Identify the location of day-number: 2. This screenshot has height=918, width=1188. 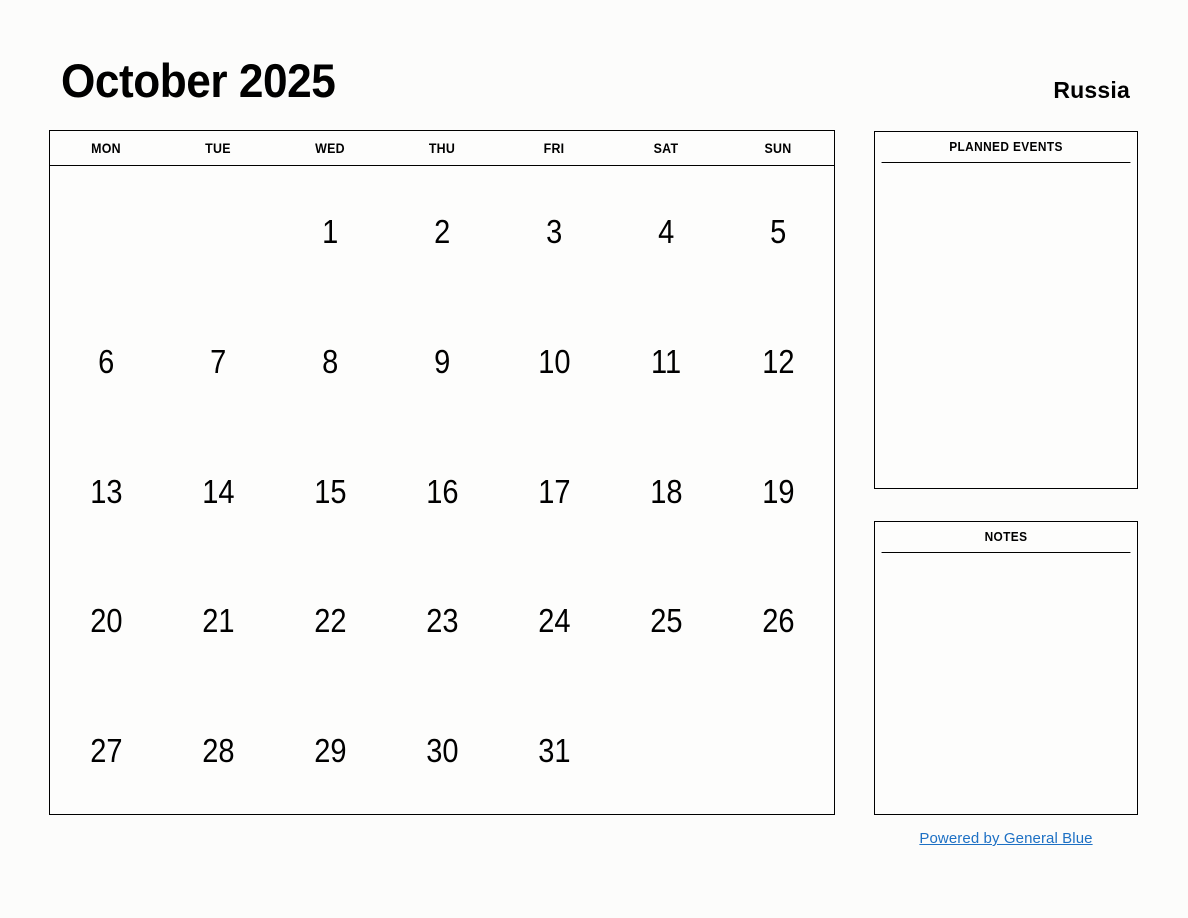
(442, 231).